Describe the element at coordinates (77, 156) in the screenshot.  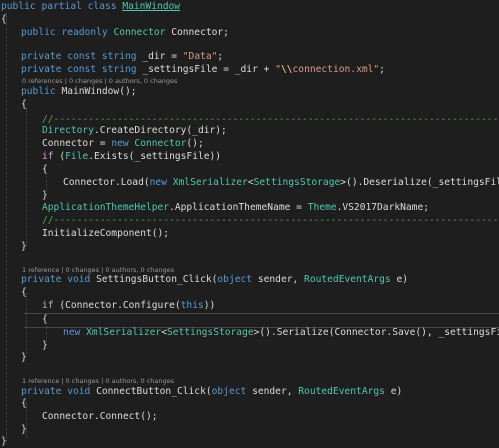
I see `type-name: File` at that location.